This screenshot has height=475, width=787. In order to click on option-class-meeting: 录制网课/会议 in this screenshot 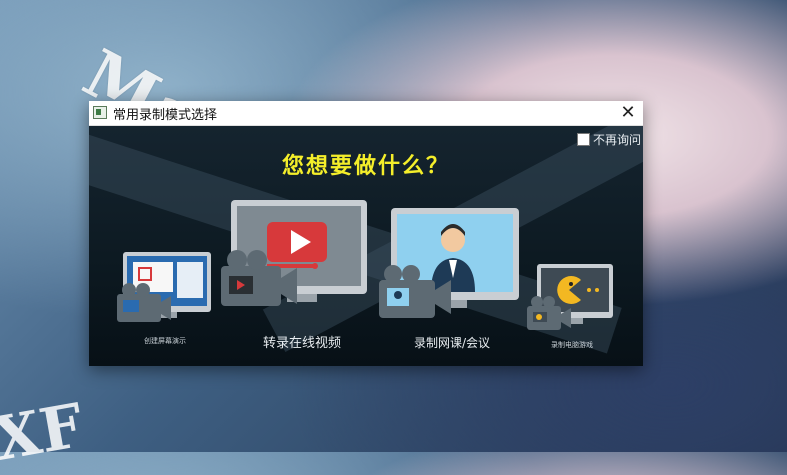, I will do `click(452, 279)`.